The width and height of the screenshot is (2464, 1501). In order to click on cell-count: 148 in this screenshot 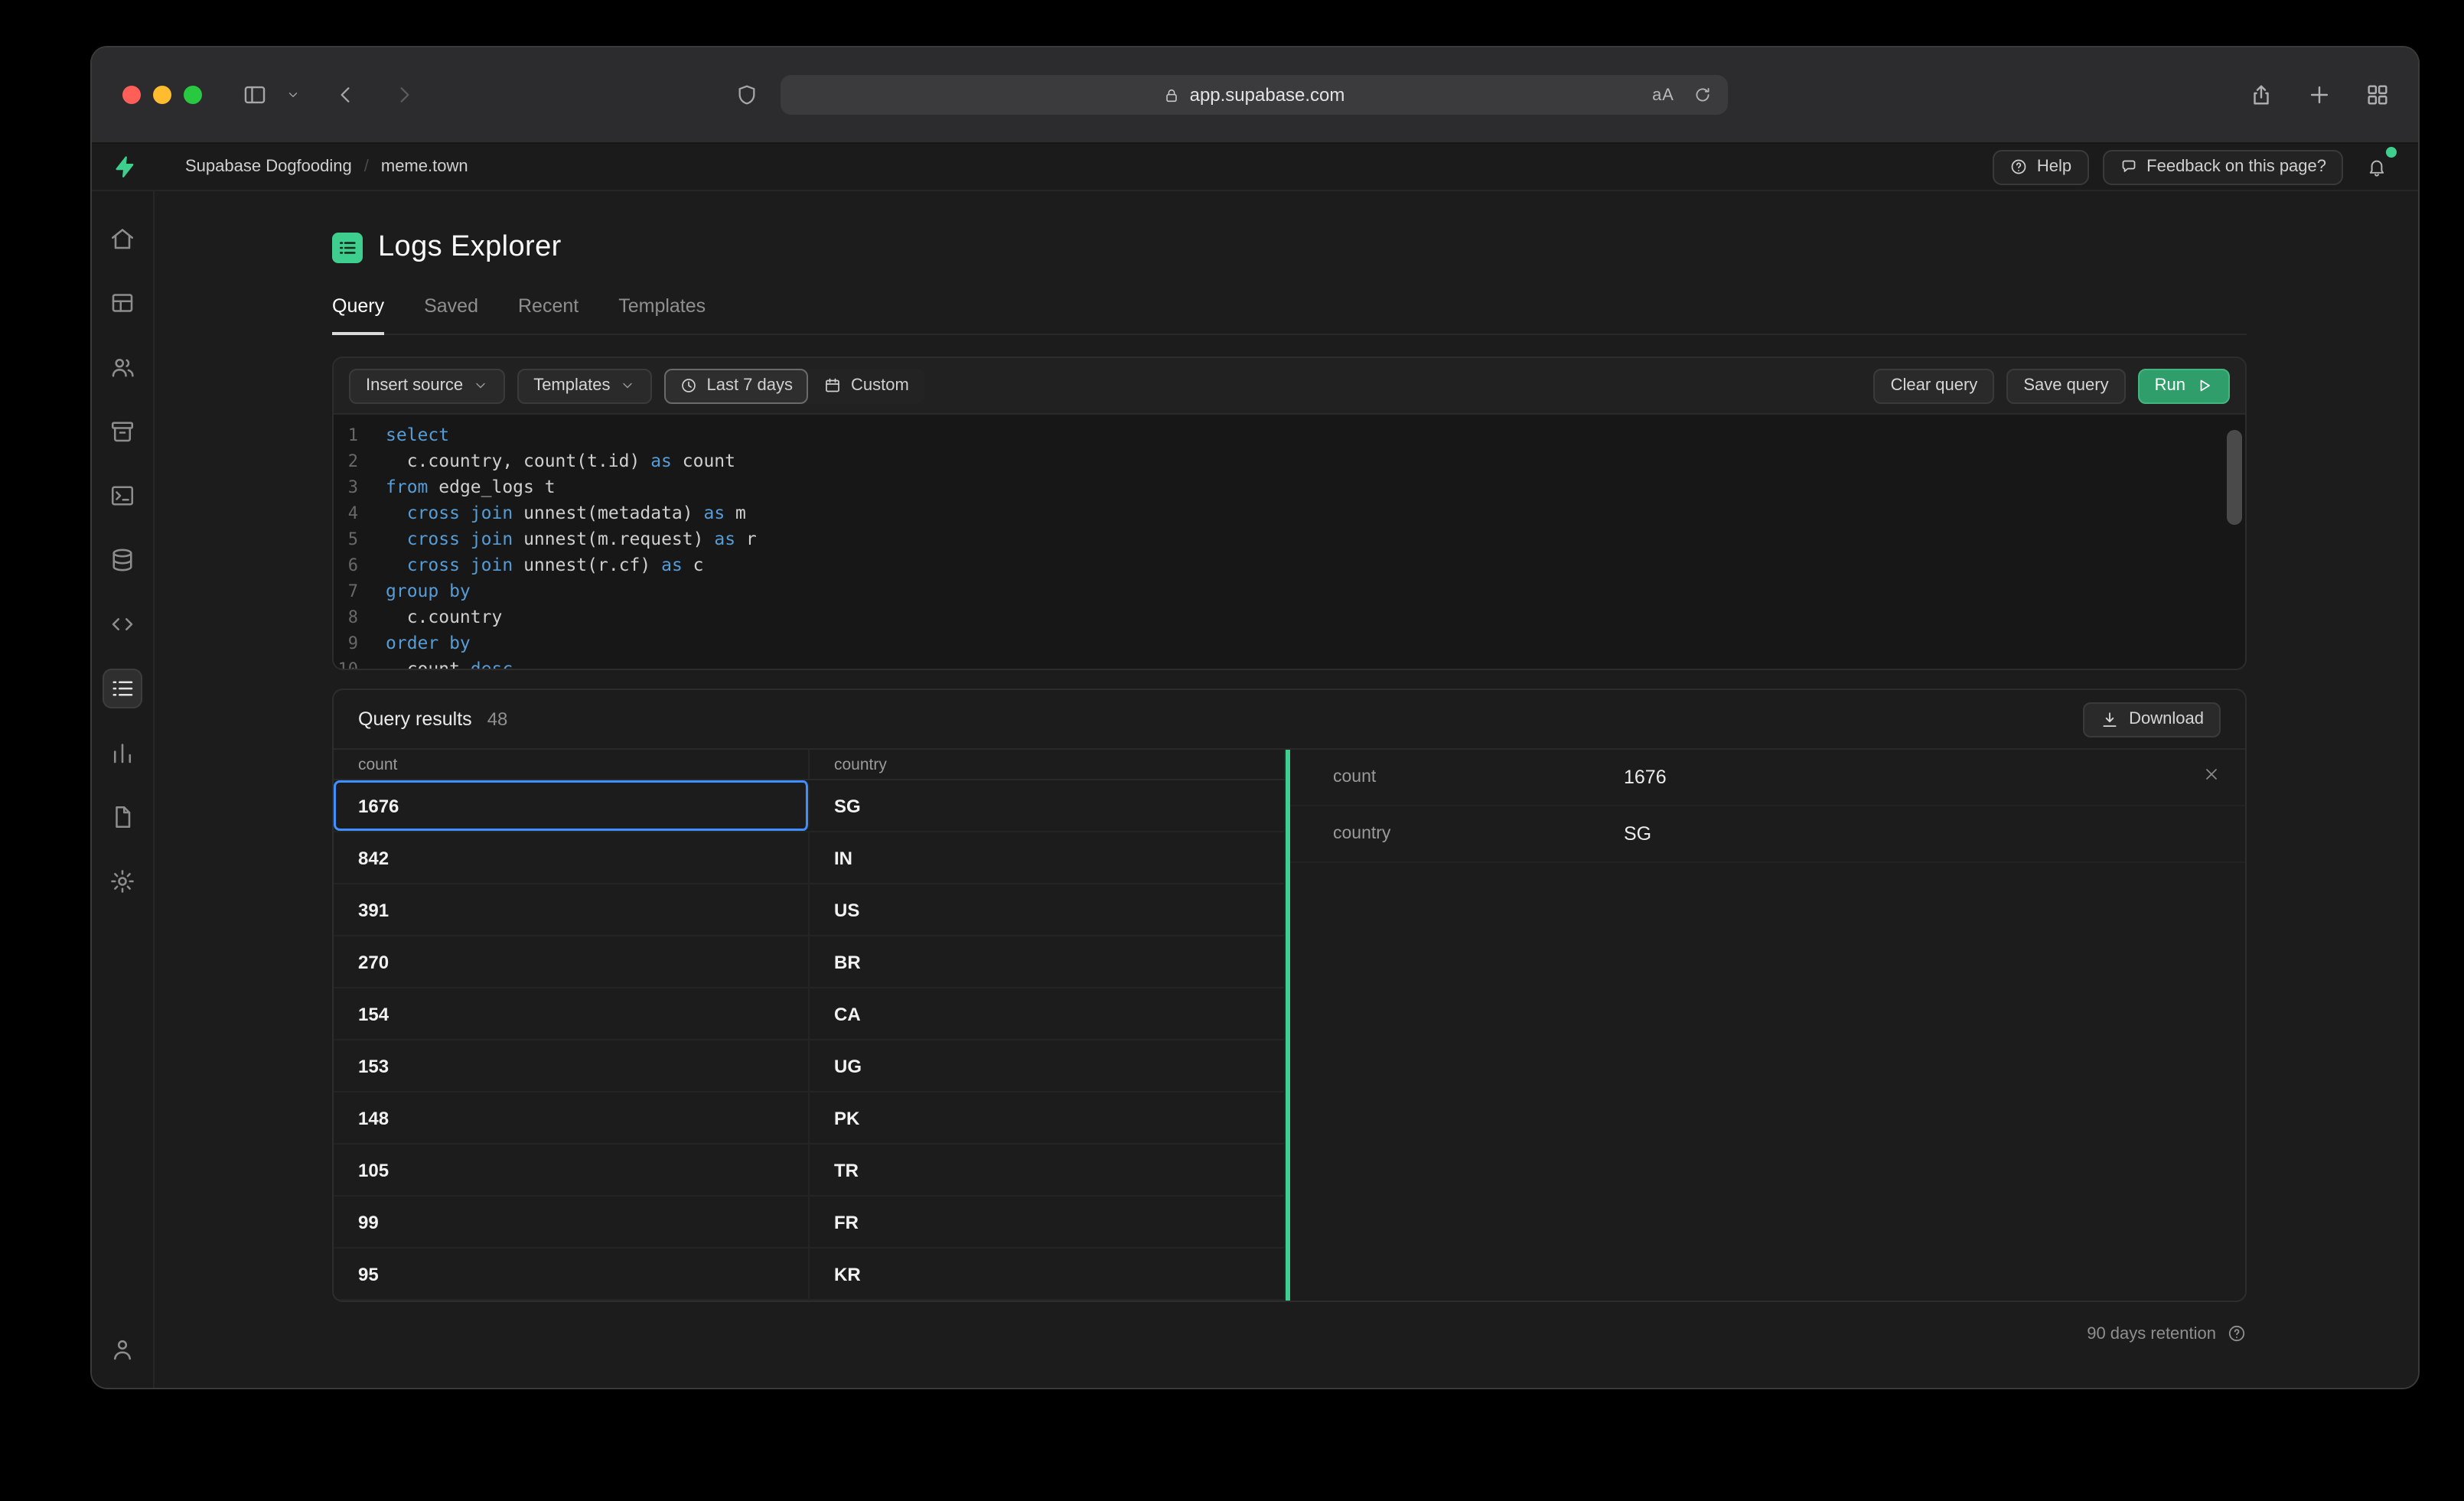, I will do `click(572, 1117)`.